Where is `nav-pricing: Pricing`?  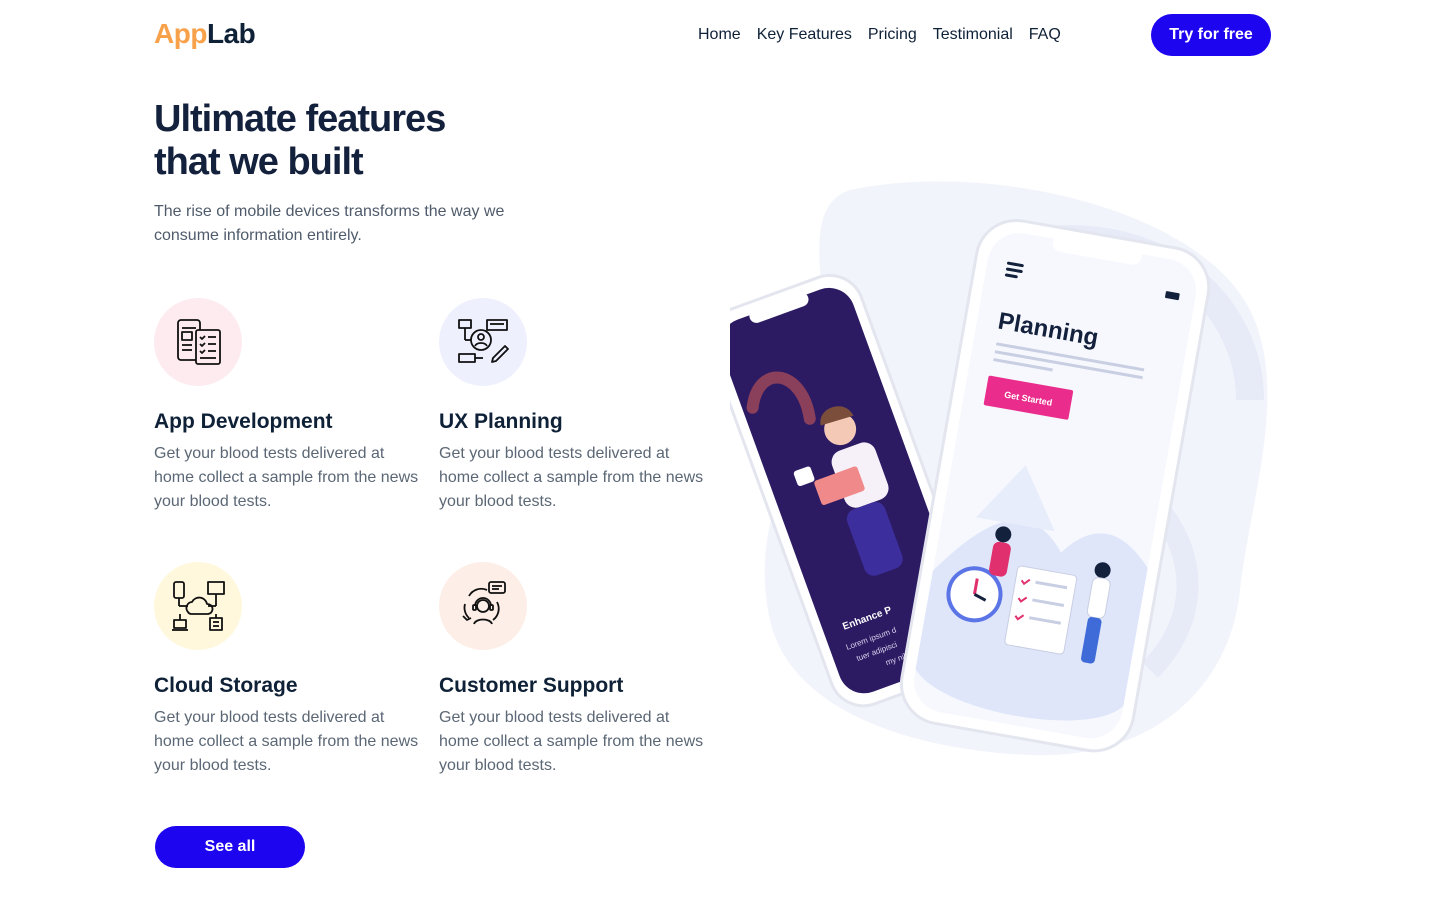
nav-pricing: Pricing is located at coordinates (892, 35).